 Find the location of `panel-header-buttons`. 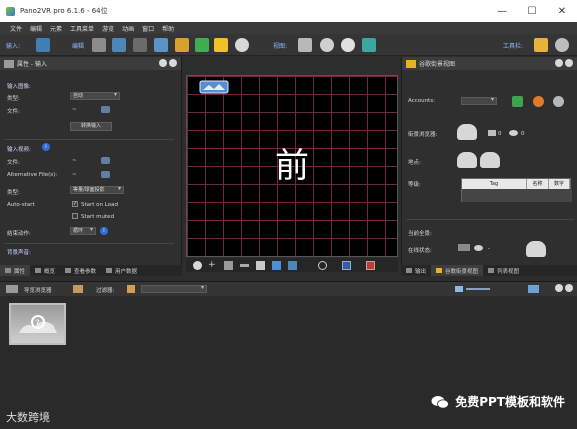

panel-header-buttons is located at coordinates (168, 63).